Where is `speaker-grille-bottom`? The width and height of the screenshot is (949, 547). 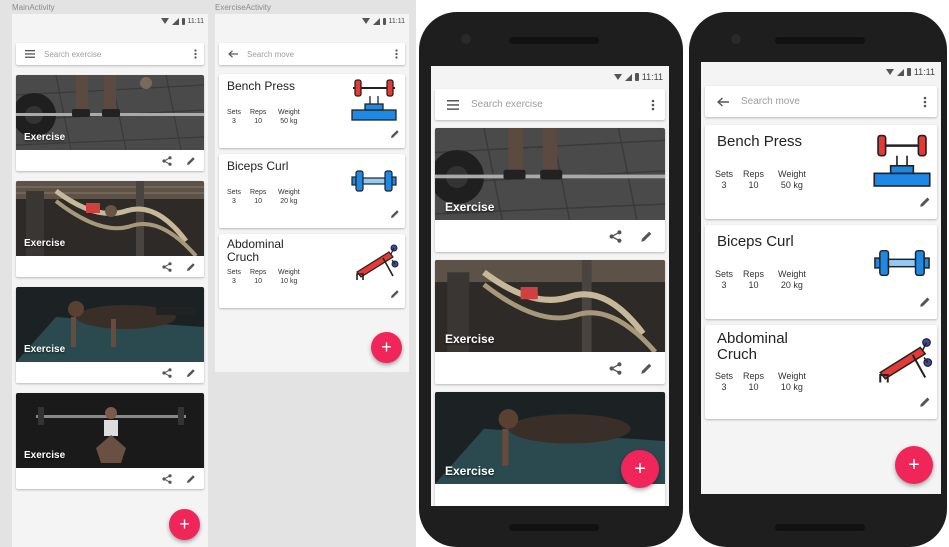 speaker-grille-bottom is located at coordinates (820, 527).